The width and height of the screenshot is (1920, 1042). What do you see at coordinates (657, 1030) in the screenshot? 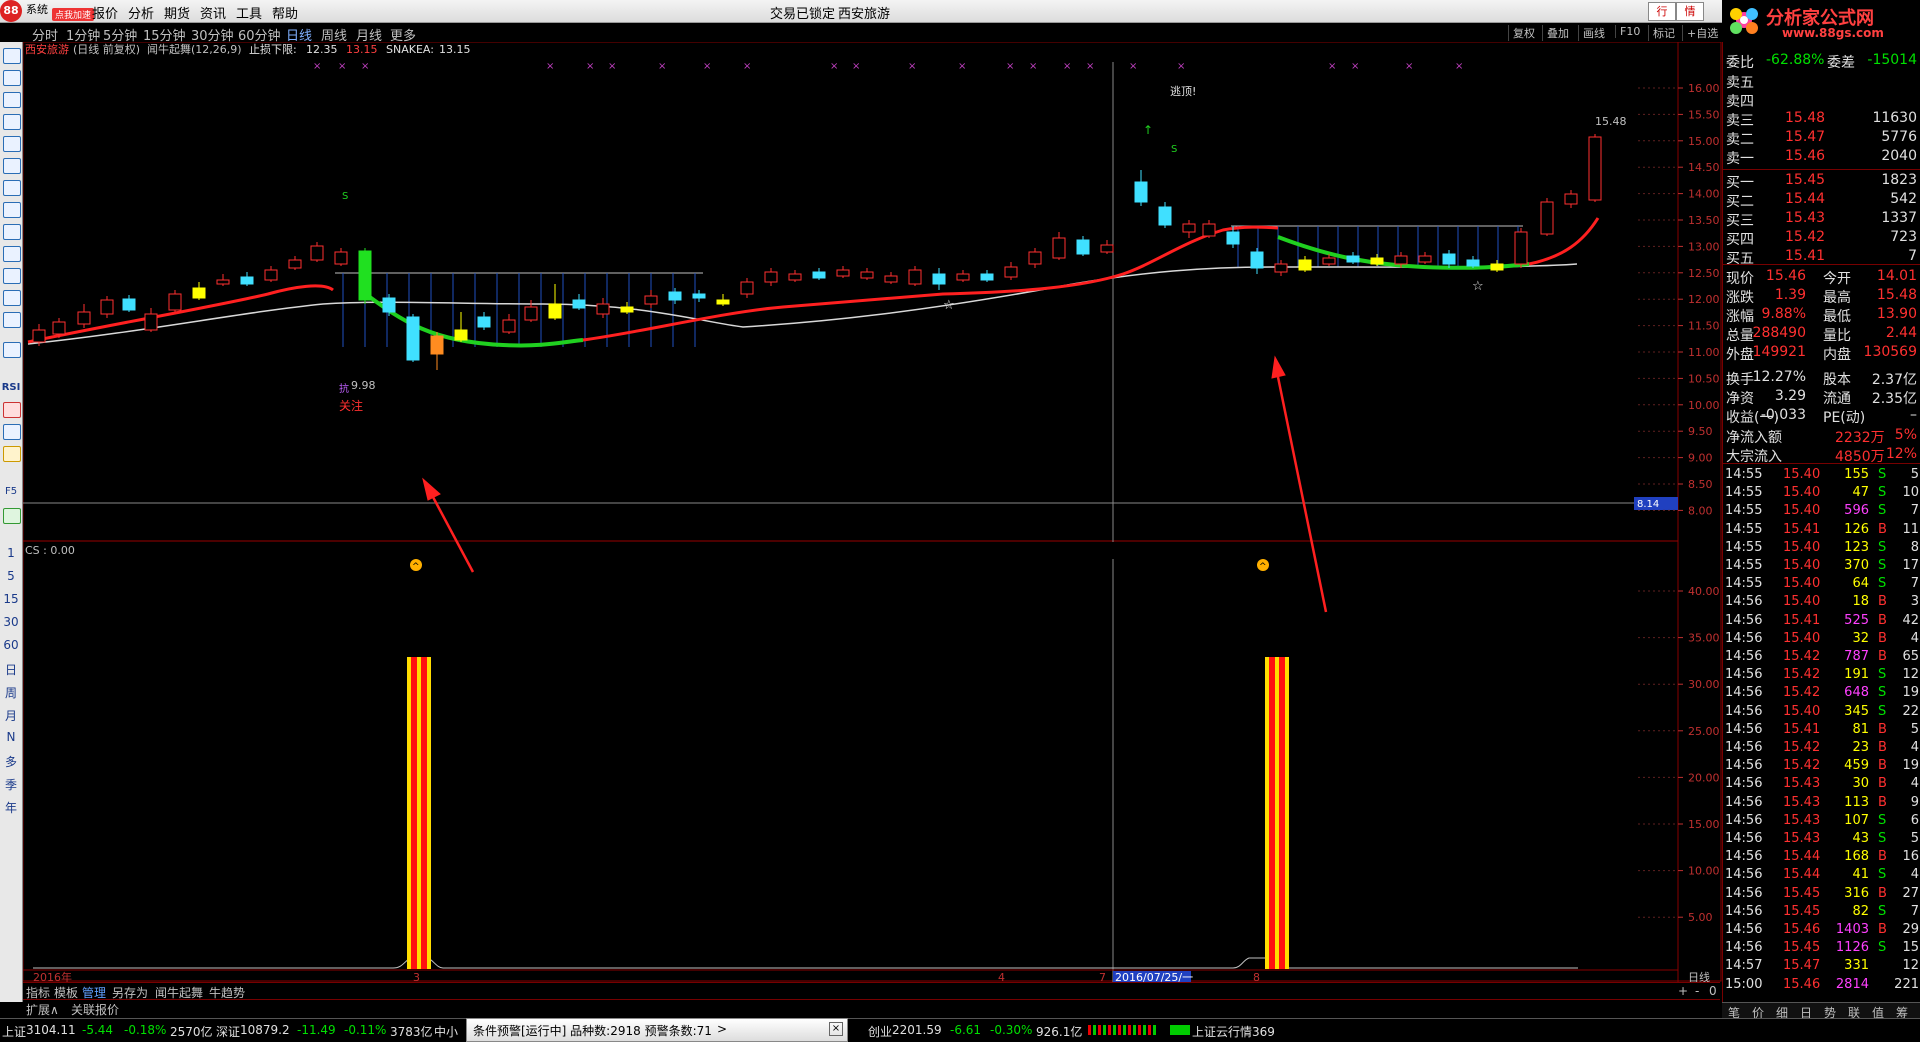
I see `alert-box: 条件预警[运行中] 品种数:2918 预警条数:71 > ×` at bounding box center [657, 1030].